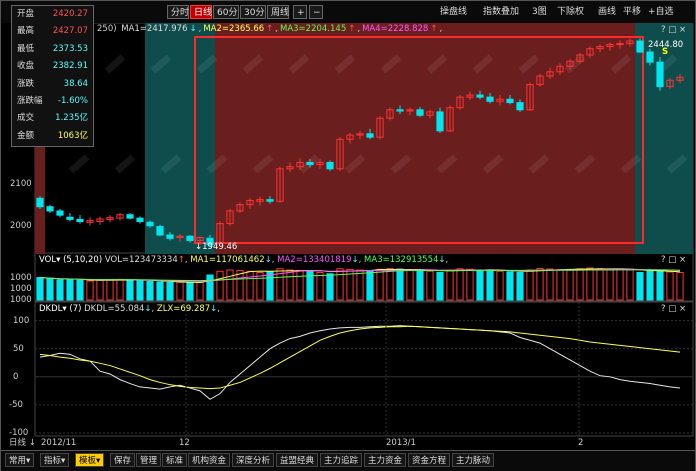 Image resolution: width=696 pixels, height=471 pixels. What do you see at coordinates (473, 460) in the screenshot?
I see `bottom-tab-12: 主力脉动` at bounding box center [473, 460].